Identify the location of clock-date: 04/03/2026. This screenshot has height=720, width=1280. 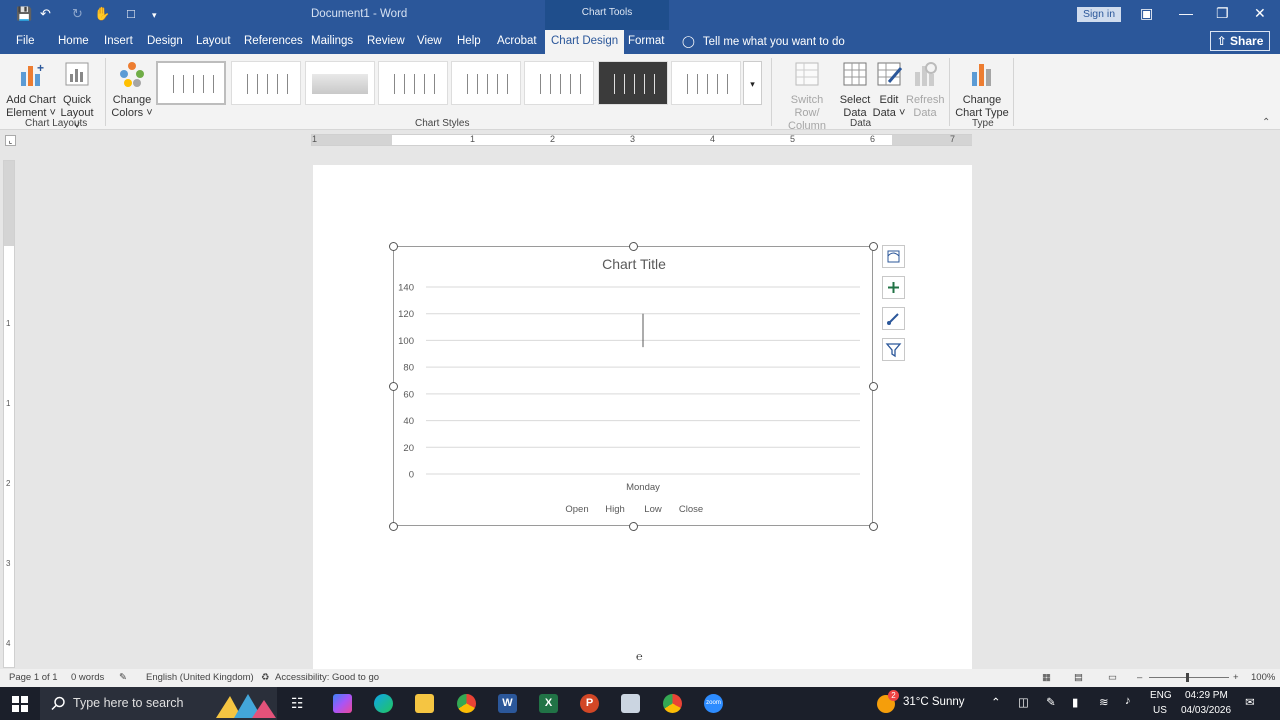
(1206, 710).